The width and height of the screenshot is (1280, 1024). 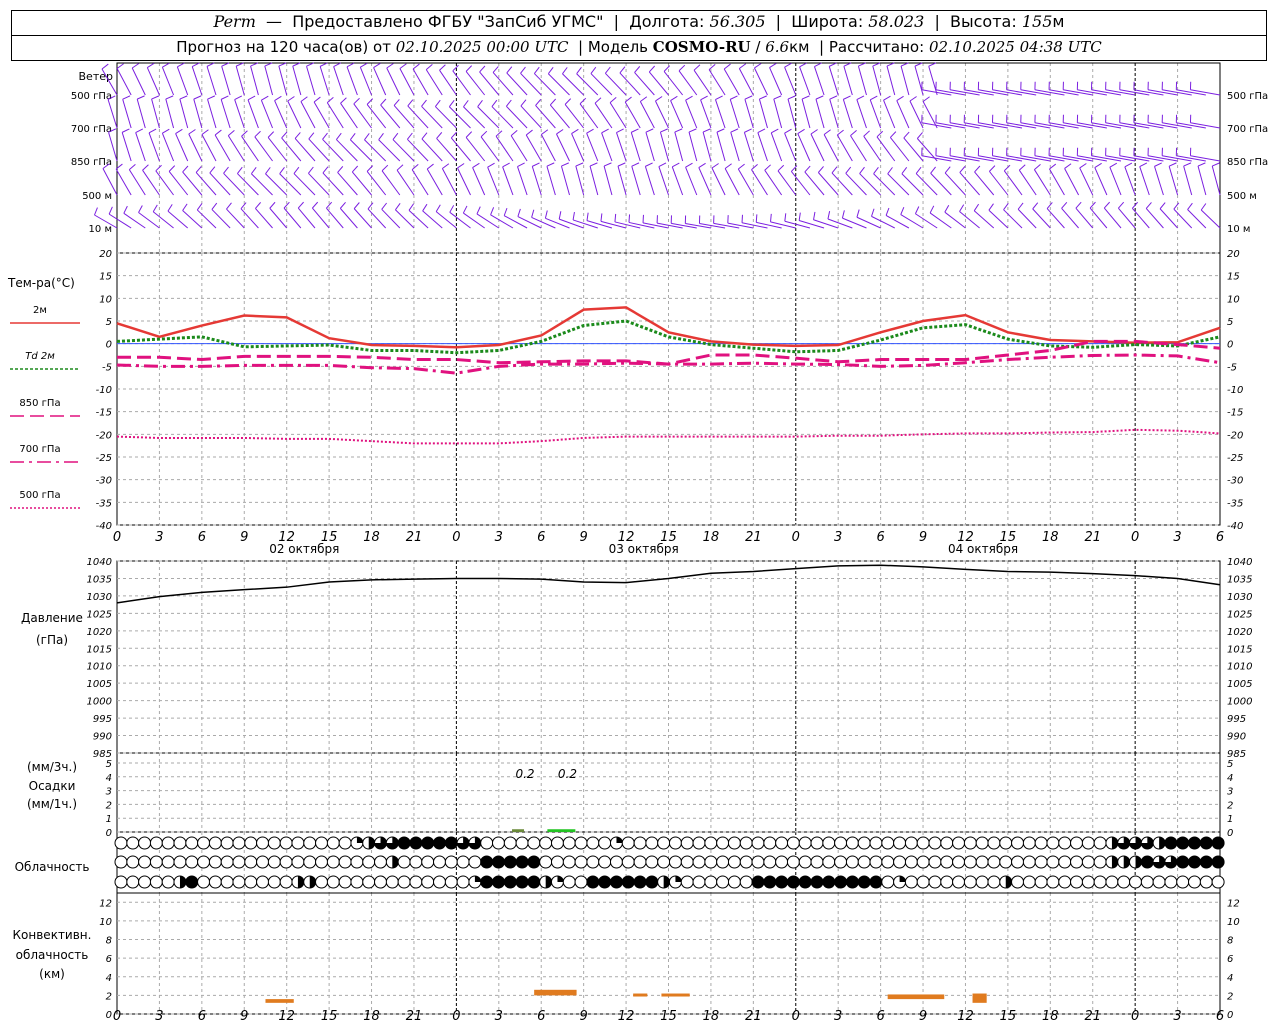 What do you see at coordinates (1233, 277) in the screenshot?
I see `temp-ytick-right: 15` at bounding box center [1233, 277].